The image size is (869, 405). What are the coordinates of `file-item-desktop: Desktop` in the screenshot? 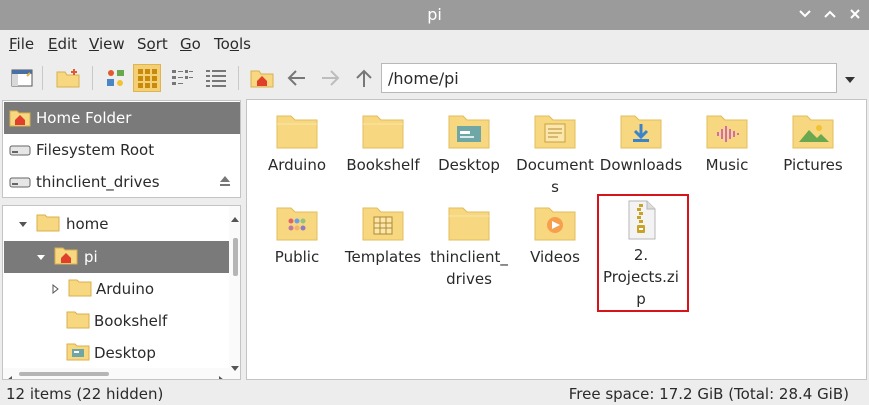 It's located at (469, 143).